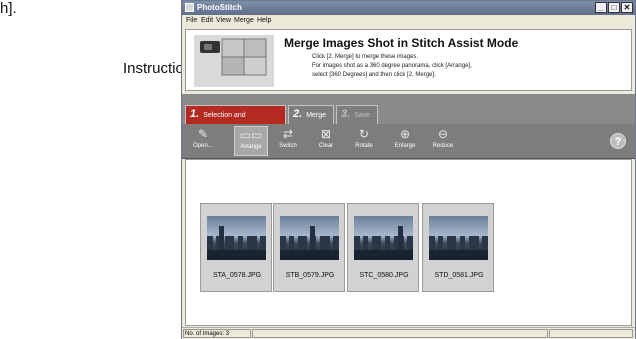  What do you see at coordinates (405, 134) in the screenshot?
I see `zoom-in-icon: ⊕` at bounding box center [405, 134].